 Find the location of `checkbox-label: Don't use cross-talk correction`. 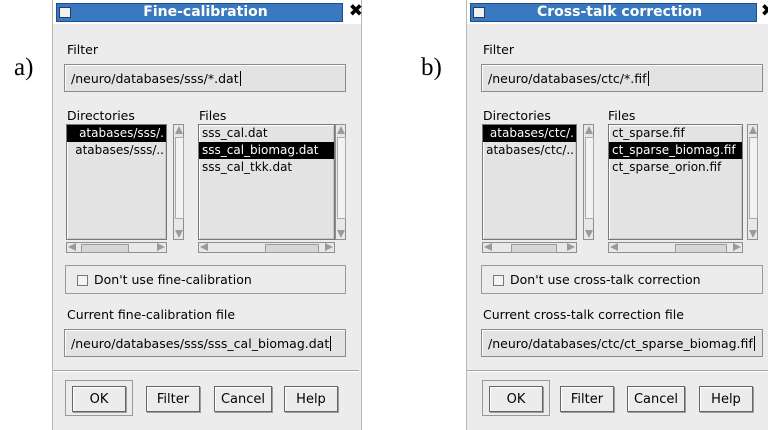

checkbox-label: Don't use cross-talk correction is located at coordinates (605, 279).